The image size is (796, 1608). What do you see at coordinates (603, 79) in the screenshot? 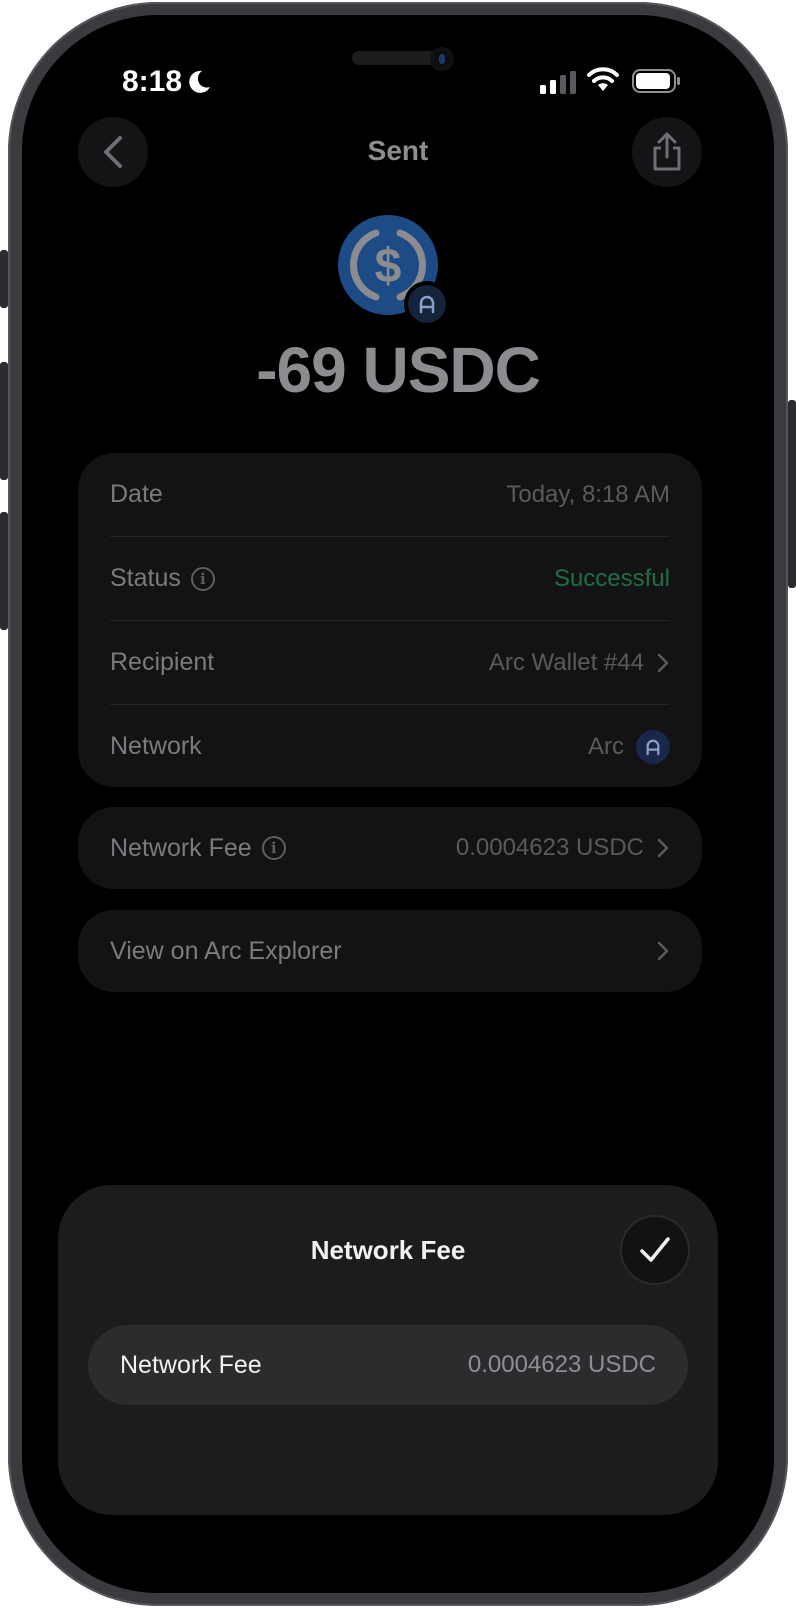
I see `wifi-icon` at bounding box center [603, 79].